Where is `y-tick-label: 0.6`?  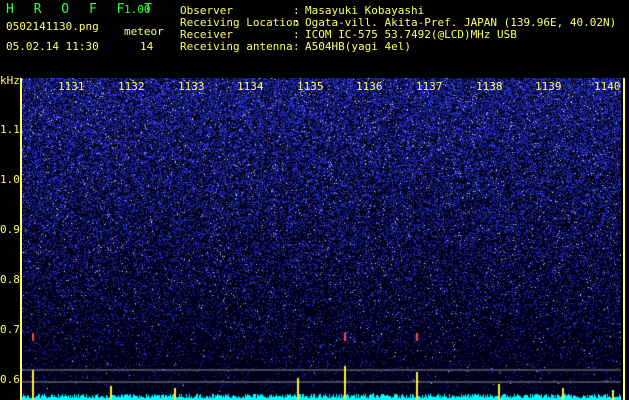
y-tick-label: 0.6 is located at coordinates (10, 379).